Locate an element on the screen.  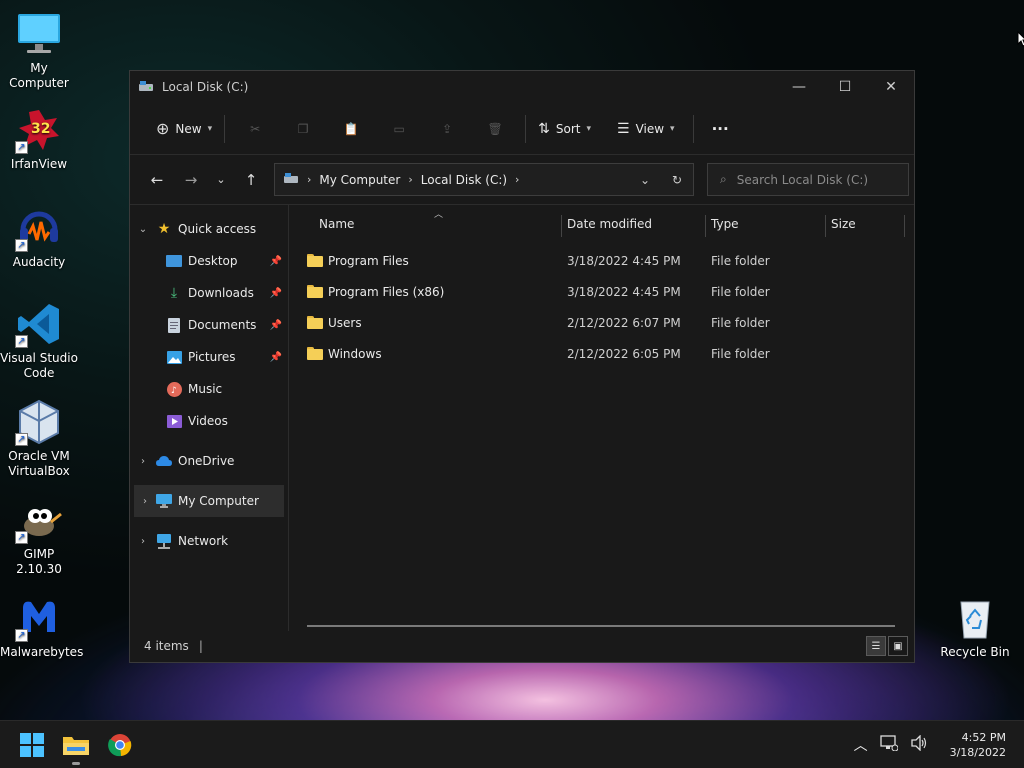
nav-item-desktop: Desktop 📌 is located at coordinates (209, 261).